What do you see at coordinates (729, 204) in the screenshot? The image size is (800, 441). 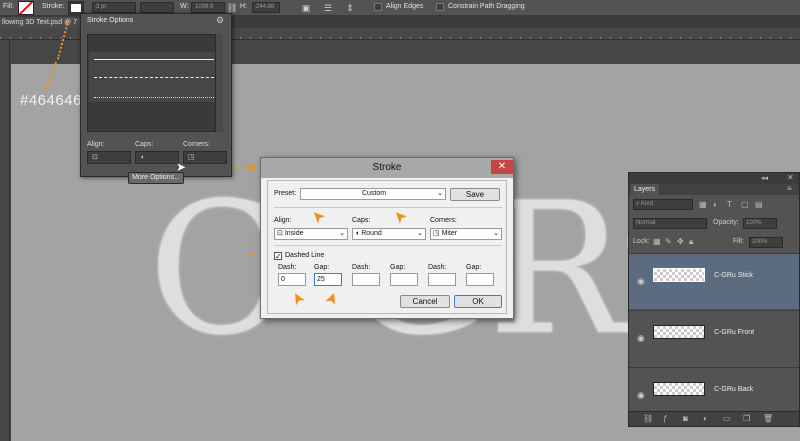 I see `filter-type-icon: T` at bounding box center [729, 204].